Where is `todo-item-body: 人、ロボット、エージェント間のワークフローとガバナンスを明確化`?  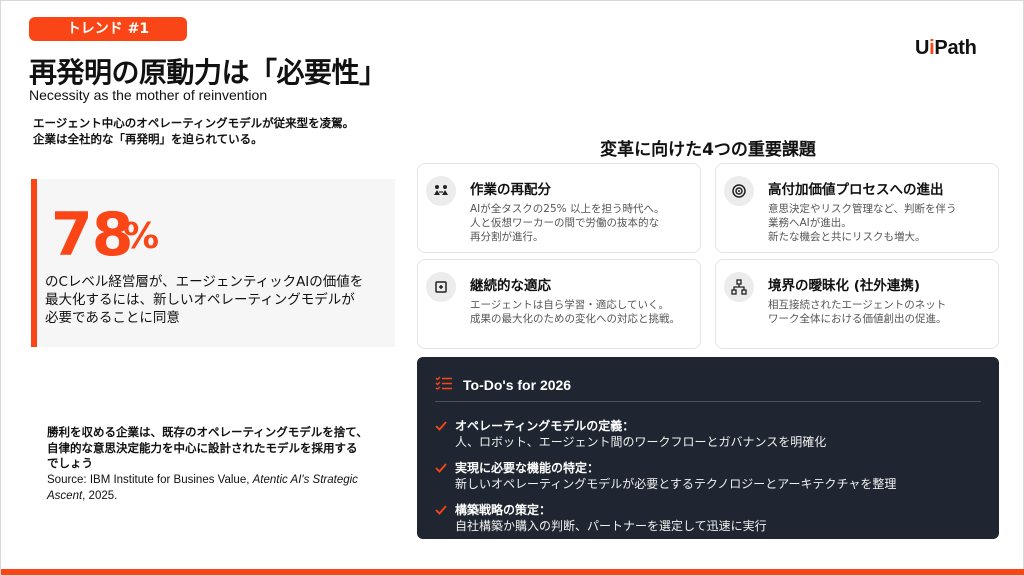 todo-item-body: 人、ロボット、エージェント間のワークフローとガバナンスを明確化 is located at coordinates (641, 442).